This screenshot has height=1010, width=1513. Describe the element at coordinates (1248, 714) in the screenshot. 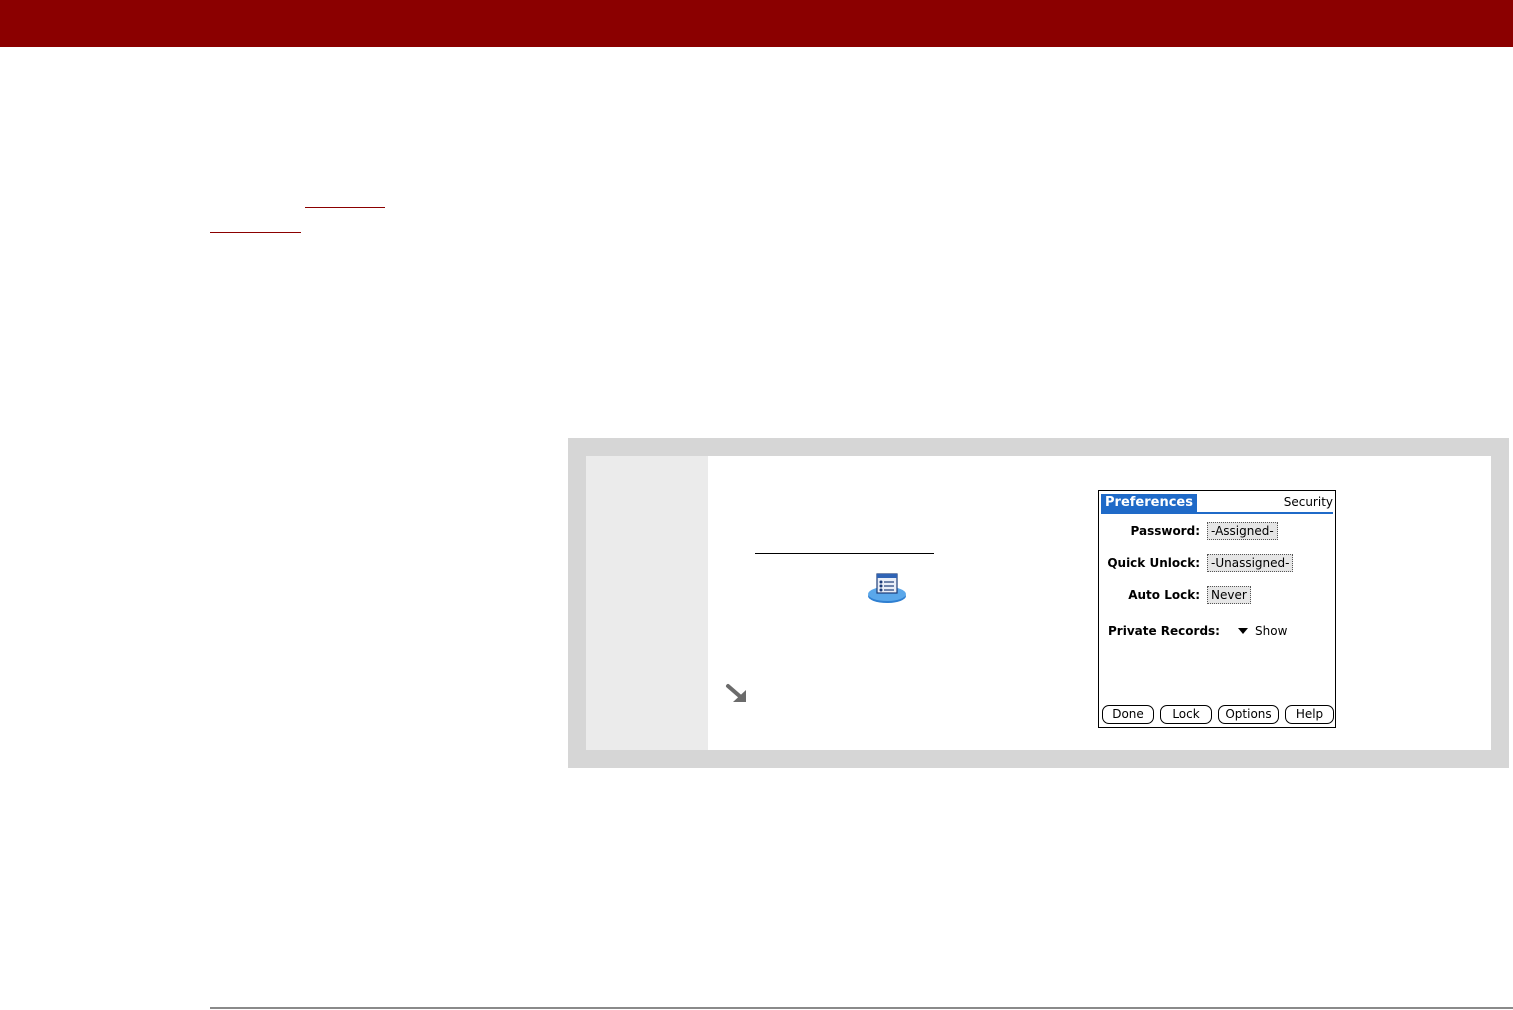

I see `options-button: Options` at that location.